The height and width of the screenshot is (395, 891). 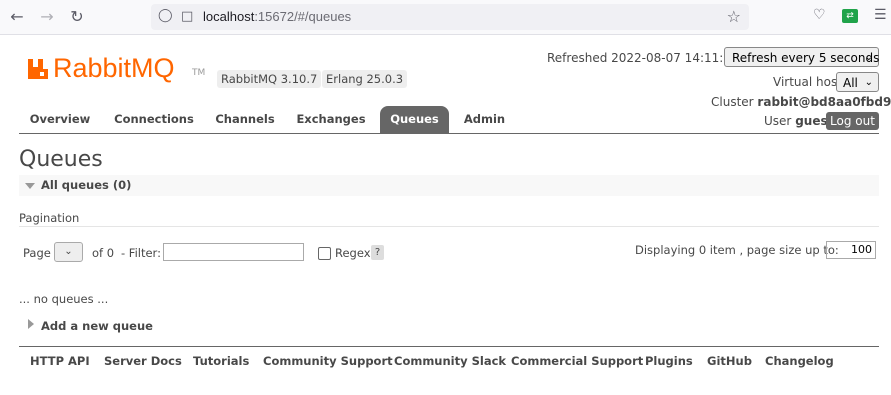 What do you see at coordinates (449, 185) in the screenshot?
I see `all-queues-section-toggle: All queues (0)` at bounding box center [449, 185].